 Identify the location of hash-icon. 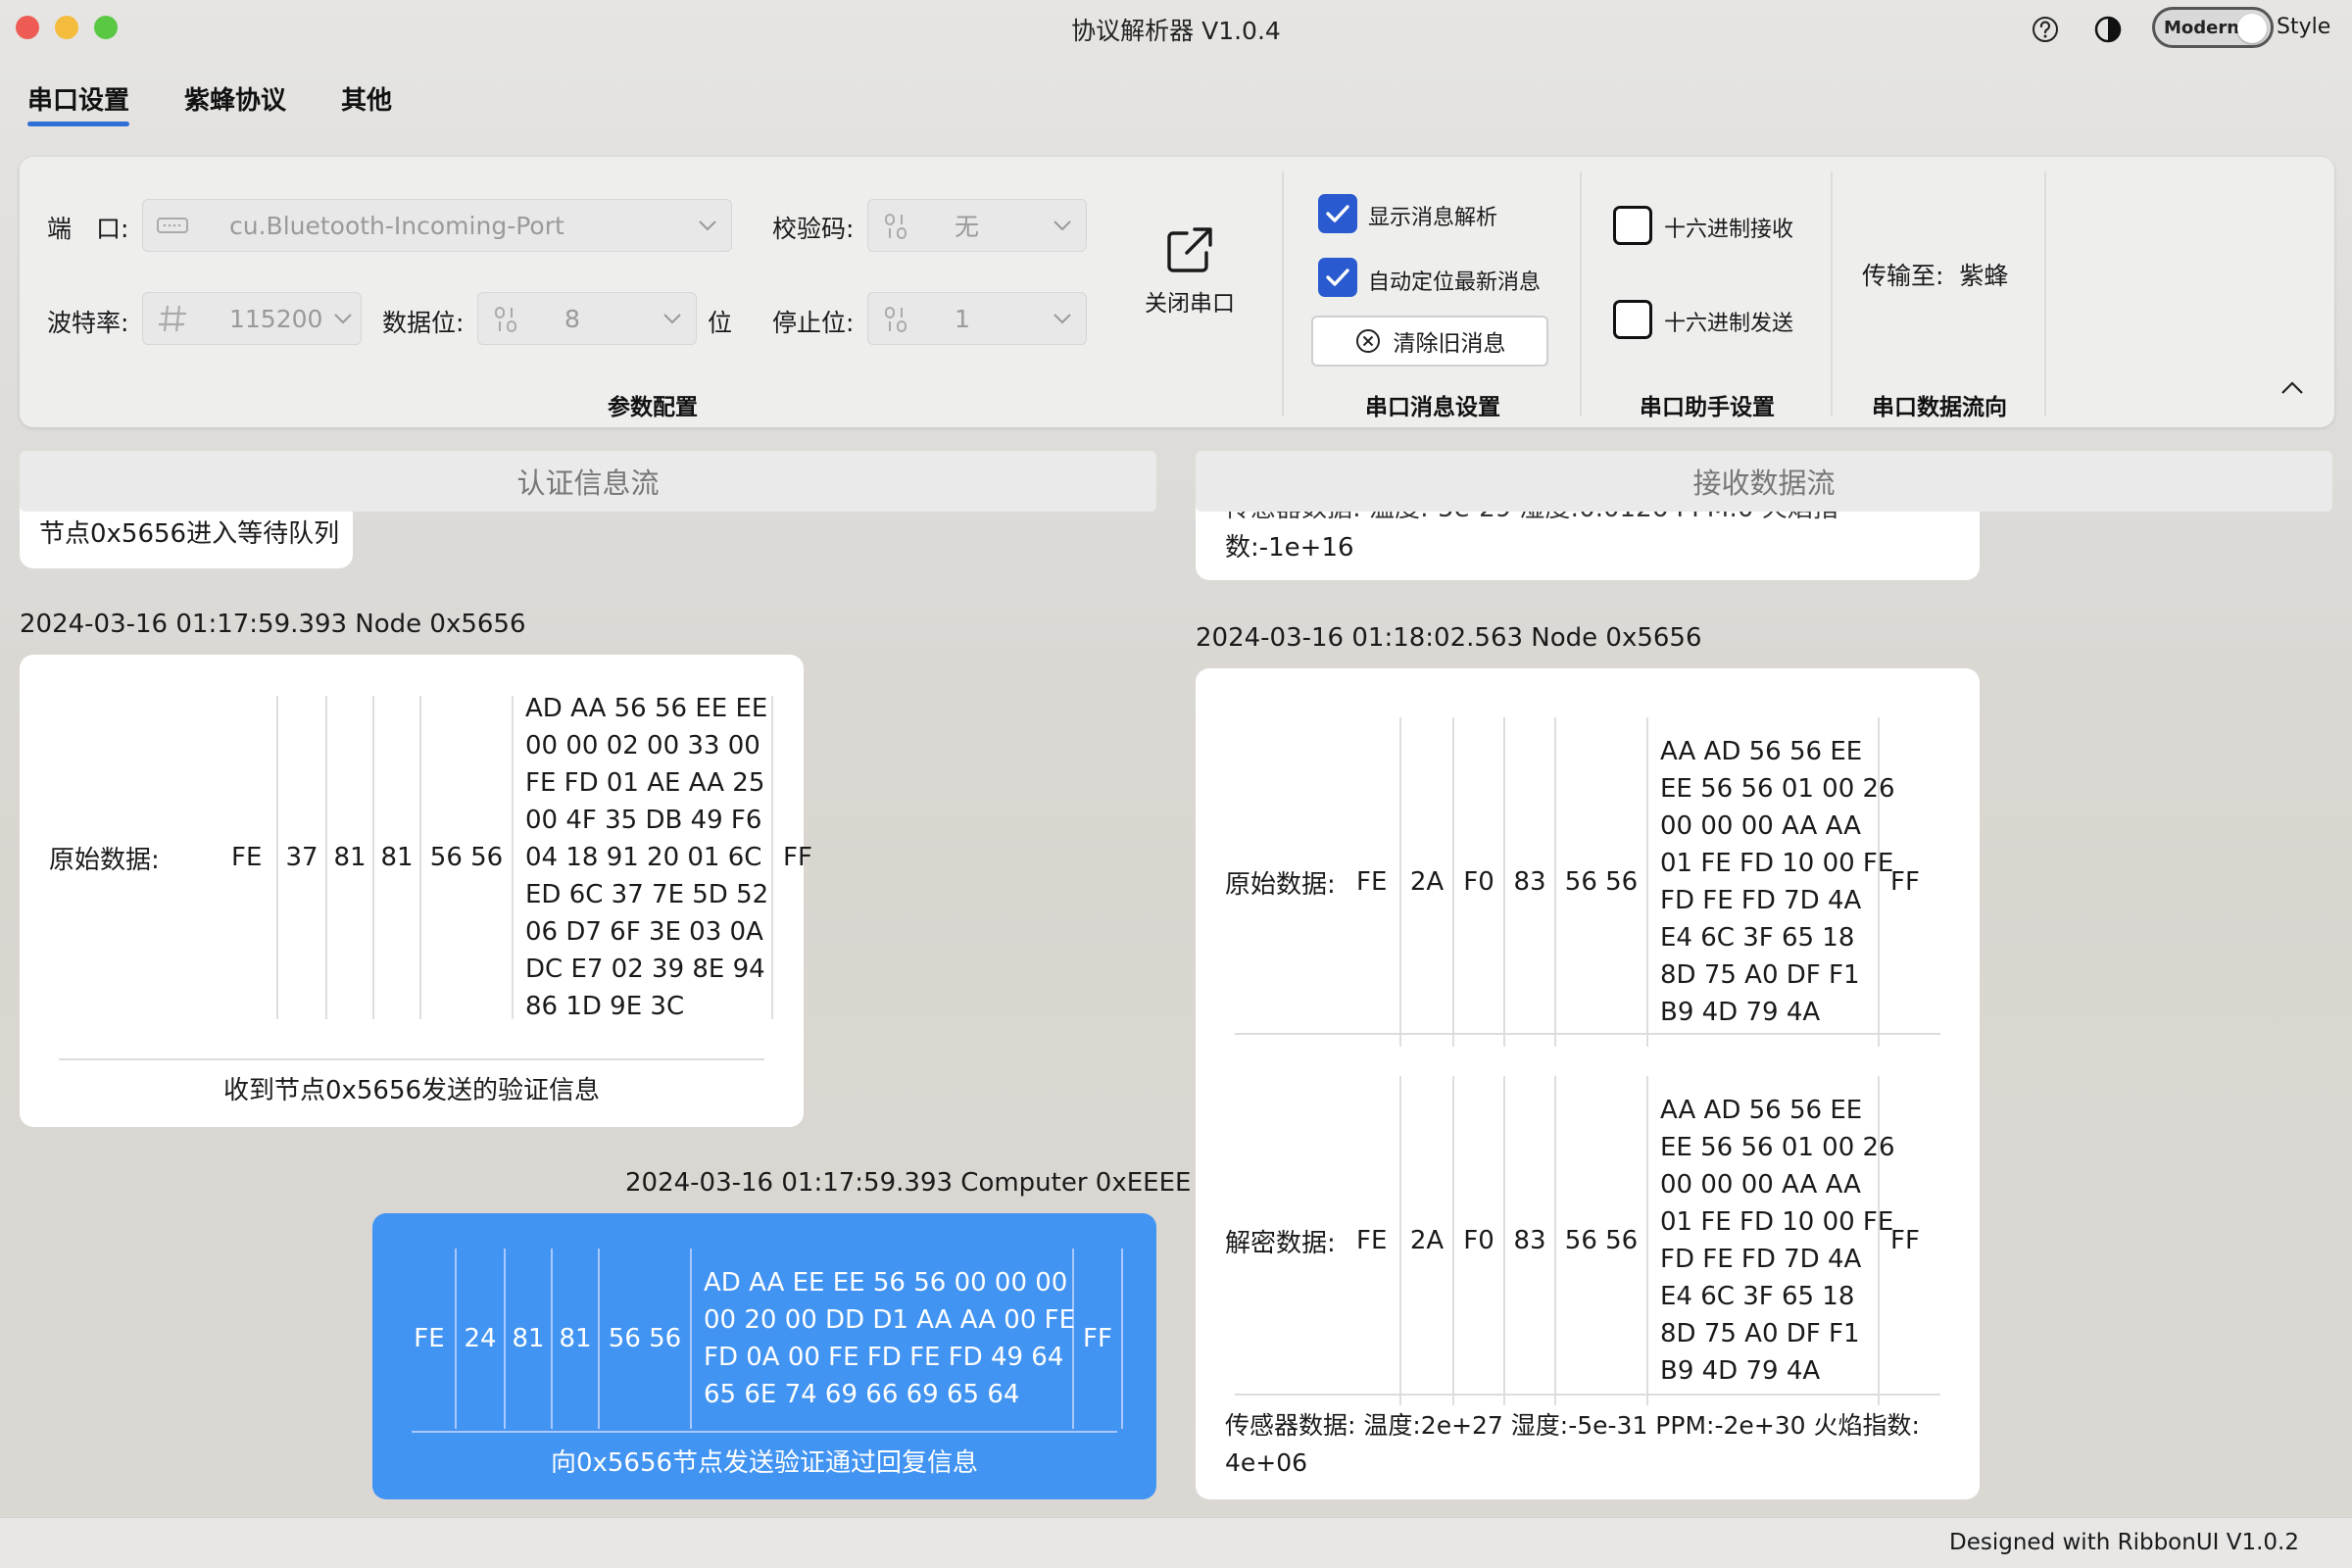
(172, 318).